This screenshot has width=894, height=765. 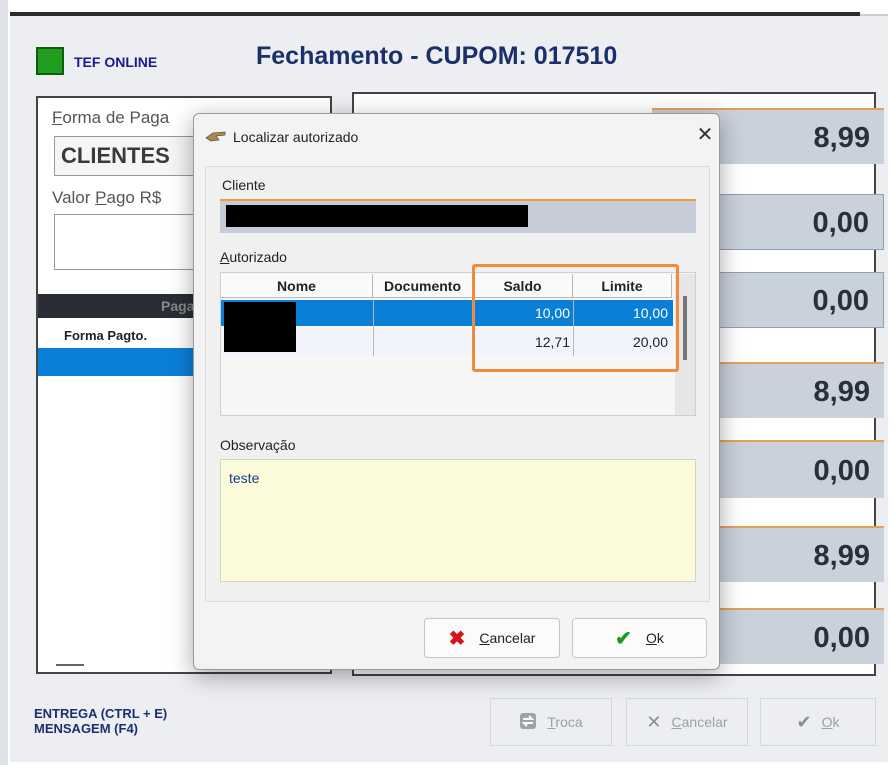 What do you see at coordinates (106, 335) in the screenshot?
I see `payments-grid-column: Forma Pagto.` at bounding box center [106, 335].